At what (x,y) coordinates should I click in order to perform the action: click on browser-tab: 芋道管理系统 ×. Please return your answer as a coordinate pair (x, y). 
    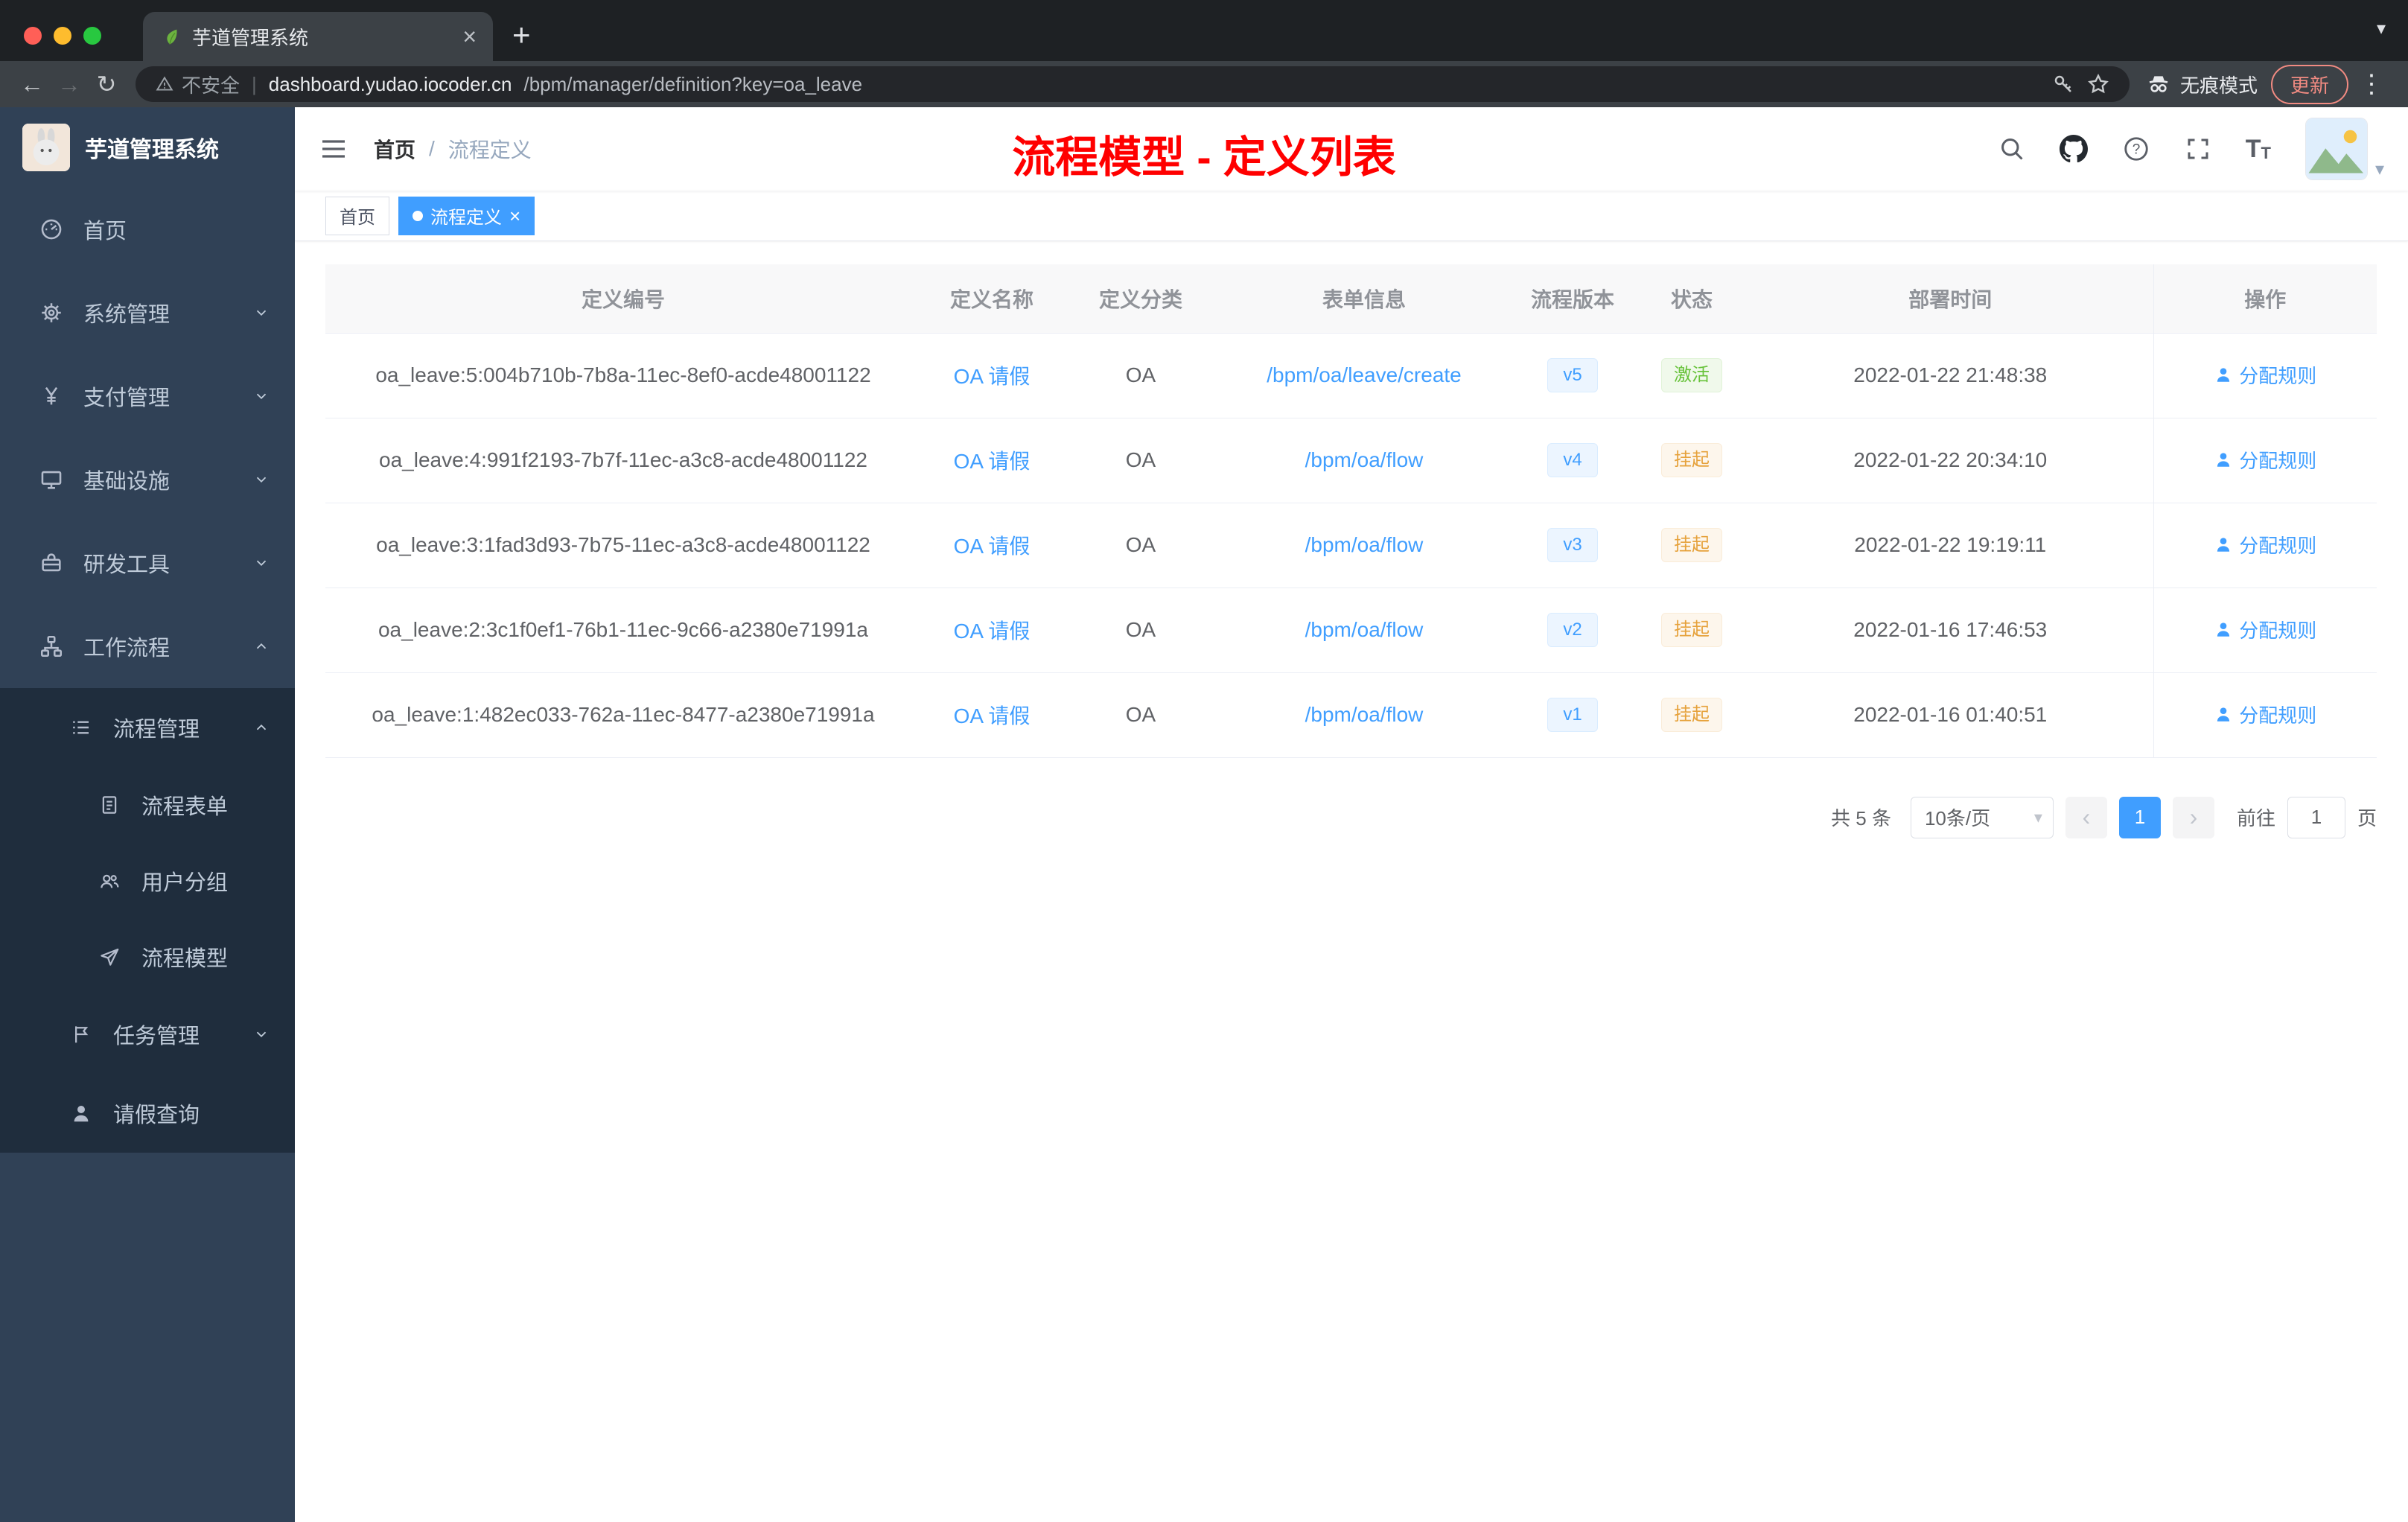
    Looking at the image, I should click on (318, 36).